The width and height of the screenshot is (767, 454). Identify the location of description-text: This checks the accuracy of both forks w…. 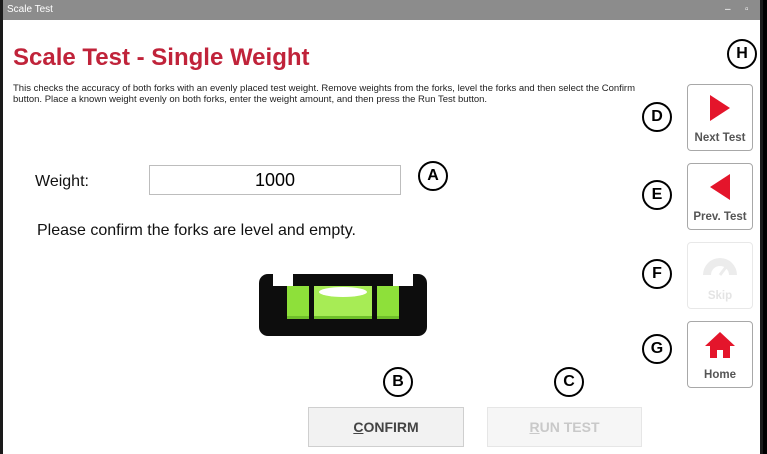
(324, 94).